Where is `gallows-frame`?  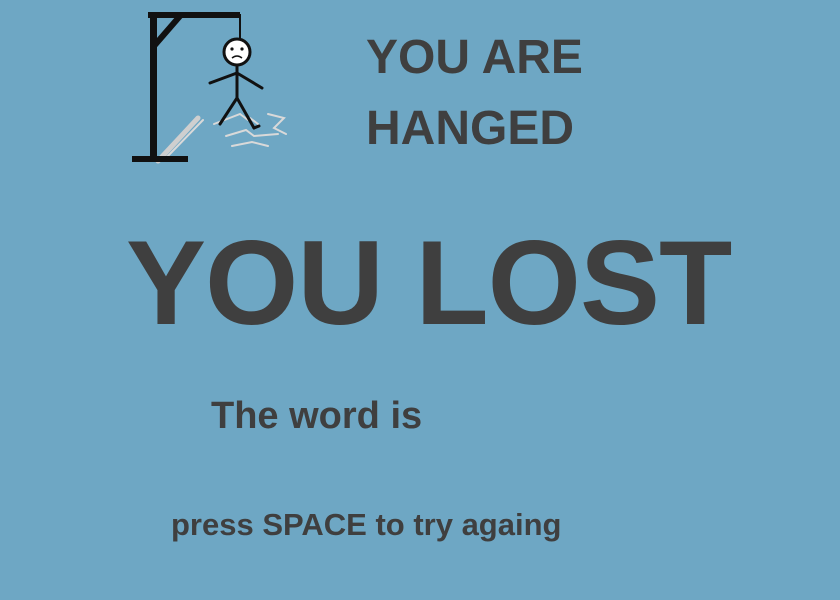
gallows-frame is located at coordinates (186, 87).